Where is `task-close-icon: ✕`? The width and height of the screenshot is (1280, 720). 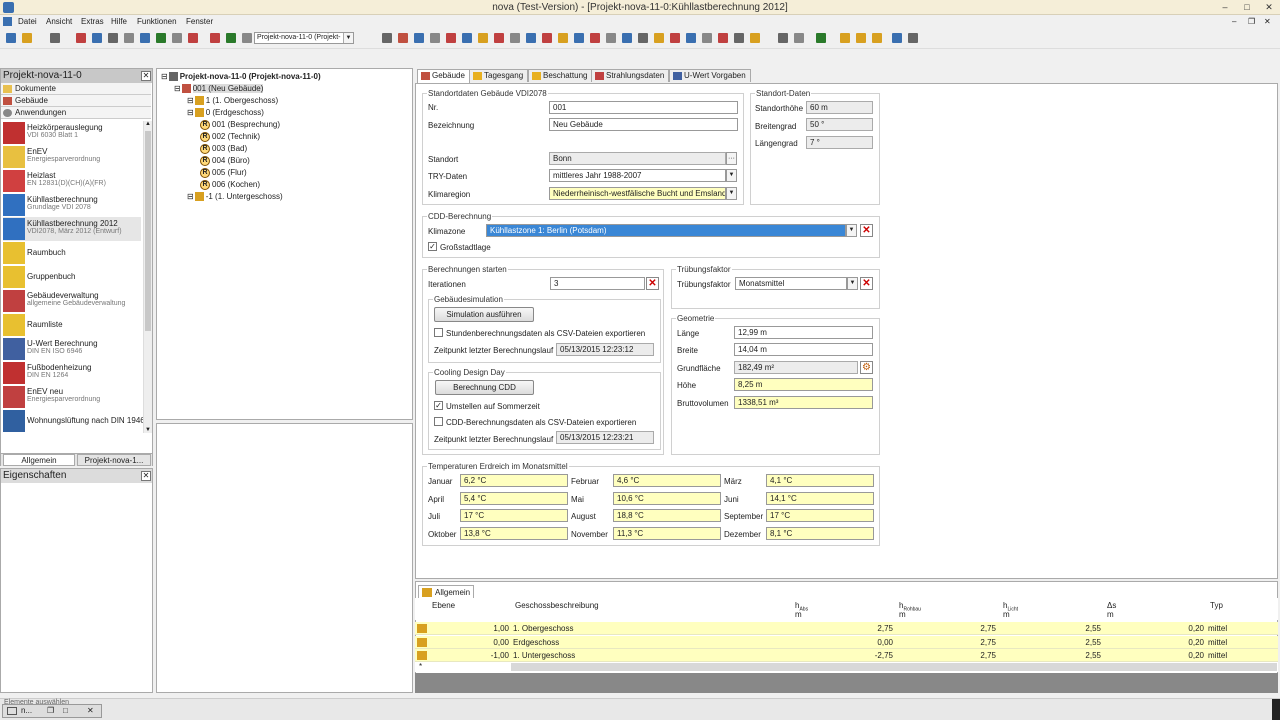 task-close-icon: ✕ is located at coordinates (90, 711).